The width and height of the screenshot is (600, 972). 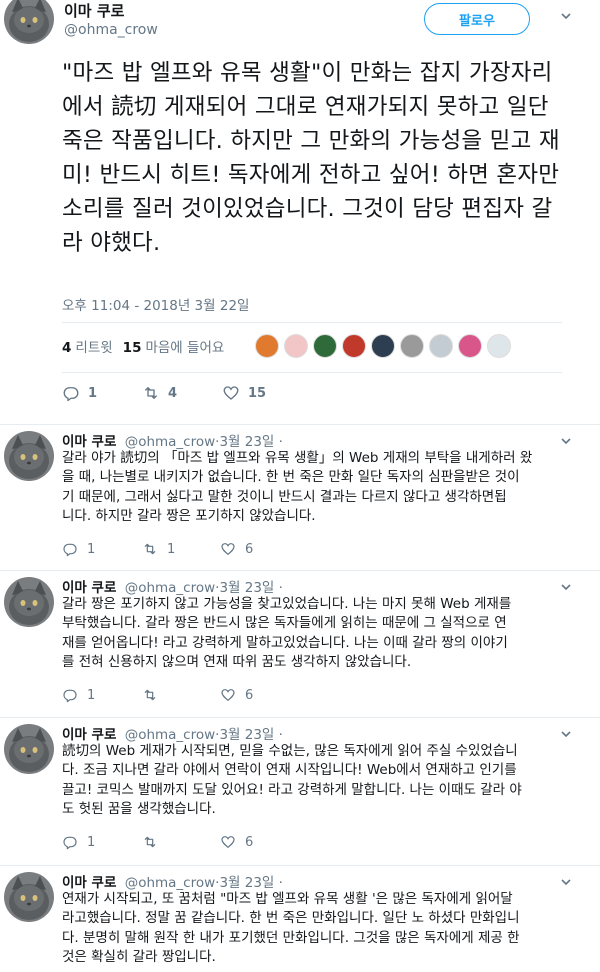 What do you see at coordinates (139, 957) in the screenshot?
I see `tweet-text-line: 것은 확실히 갈라 짱입니다.` at bounding box center [139, 957].